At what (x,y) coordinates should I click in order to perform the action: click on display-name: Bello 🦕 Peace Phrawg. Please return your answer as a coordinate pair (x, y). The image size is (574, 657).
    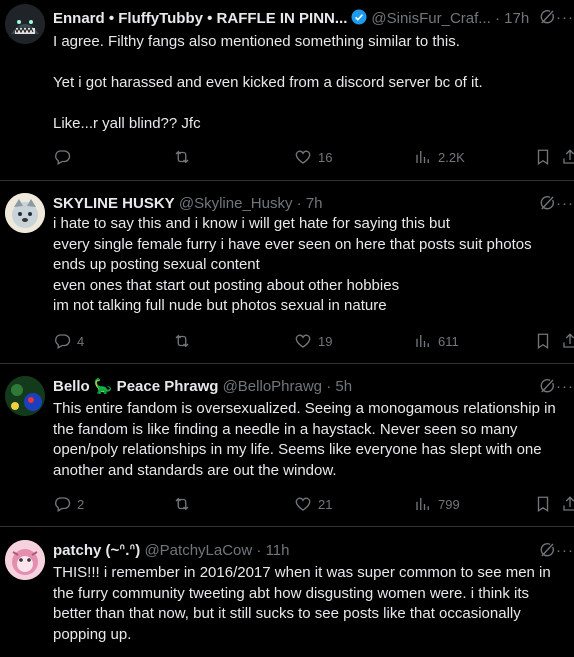
    Looking at the image, I should click on (135, 386).